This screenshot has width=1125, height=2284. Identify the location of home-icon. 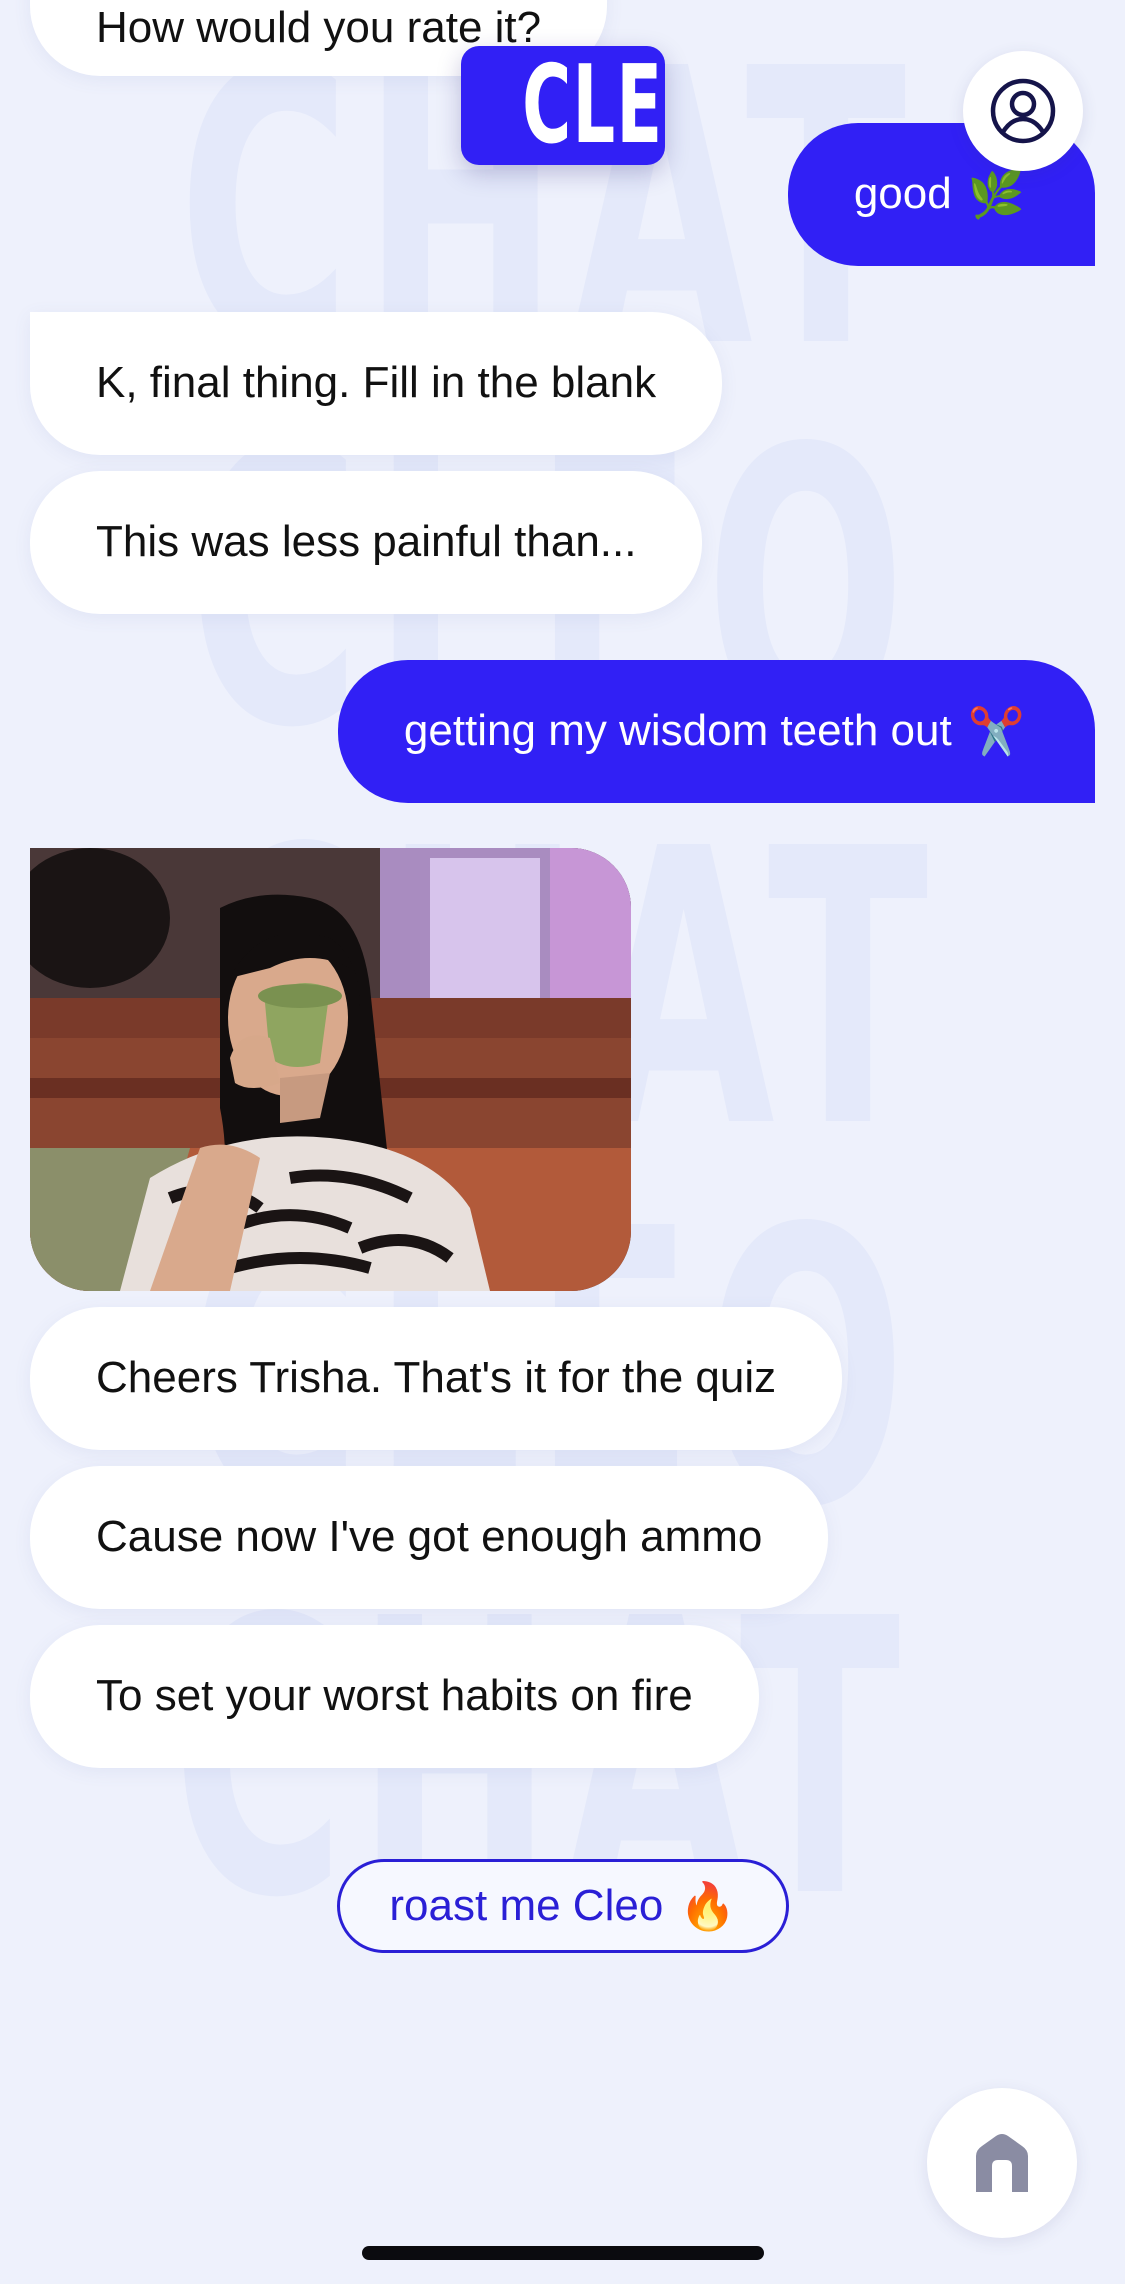
(1002, 2163).